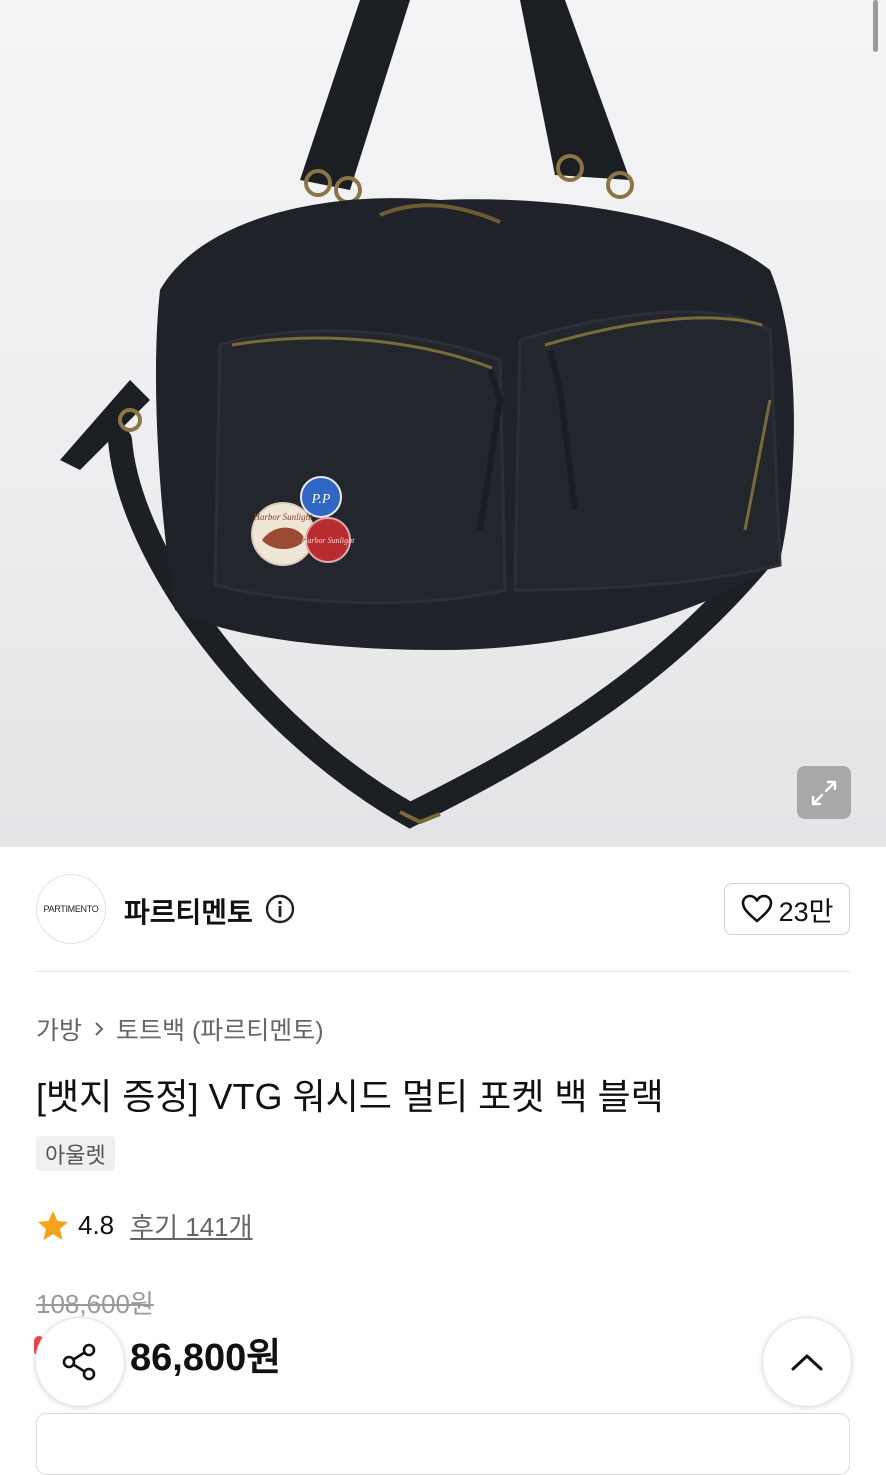 The width and height of the screenshot is (886, 1475). I want to click on product-title: [뱃지 증정] VTG 워시드 멀티 포켓 백 블랙, so click(350, 1096).